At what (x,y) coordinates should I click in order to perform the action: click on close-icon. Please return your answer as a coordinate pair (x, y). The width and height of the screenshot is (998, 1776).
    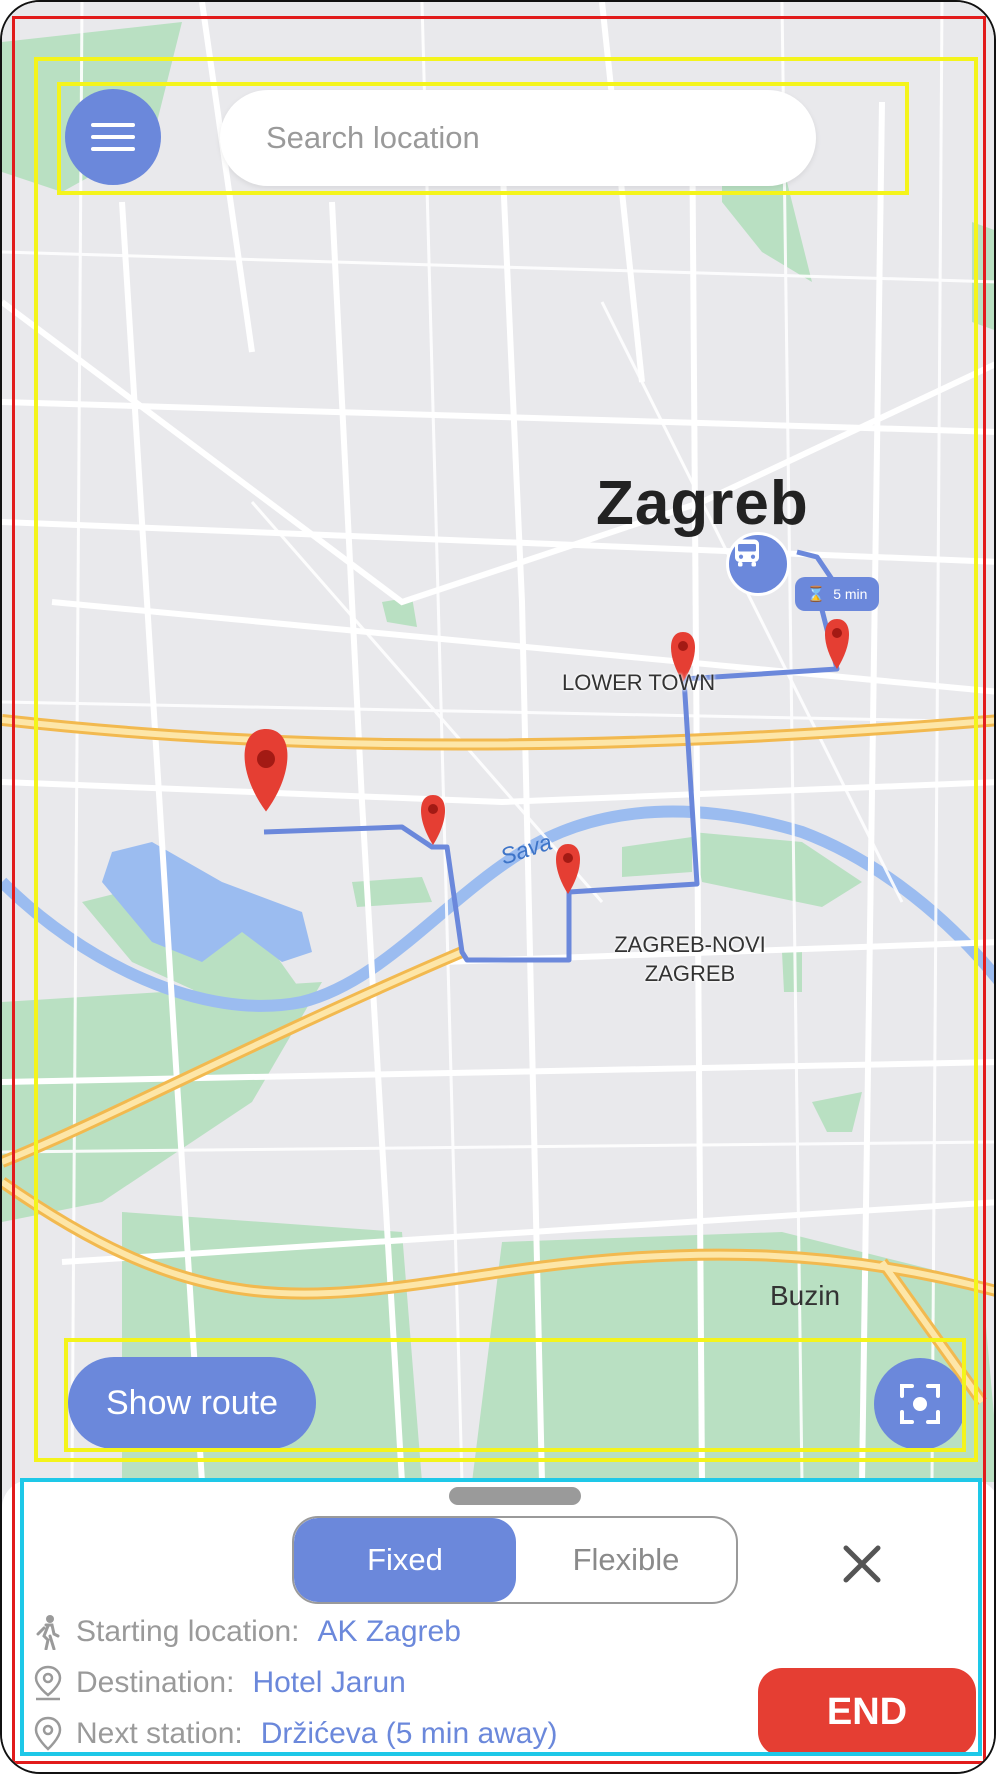
    Looking at the image, I should click on (862, 1564).